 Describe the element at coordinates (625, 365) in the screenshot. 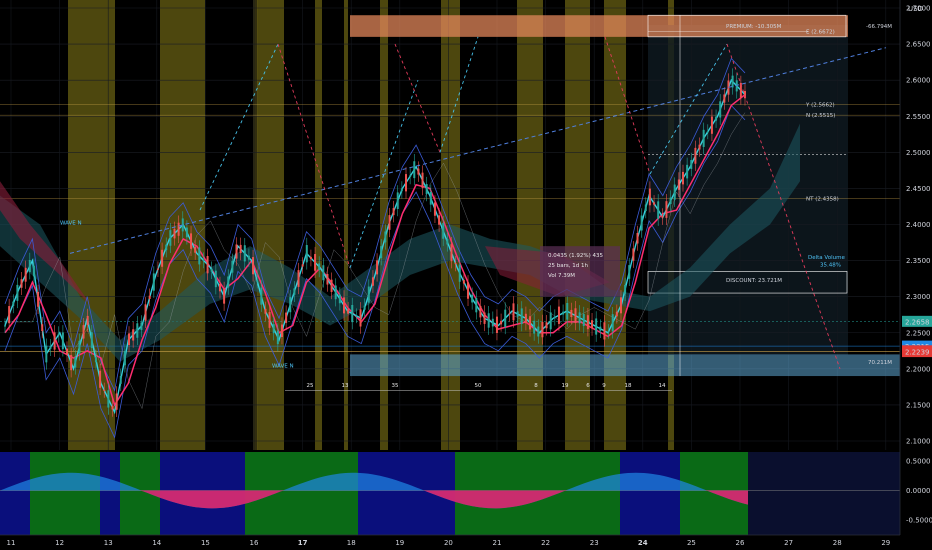

I see `bottom-zone` at that location.